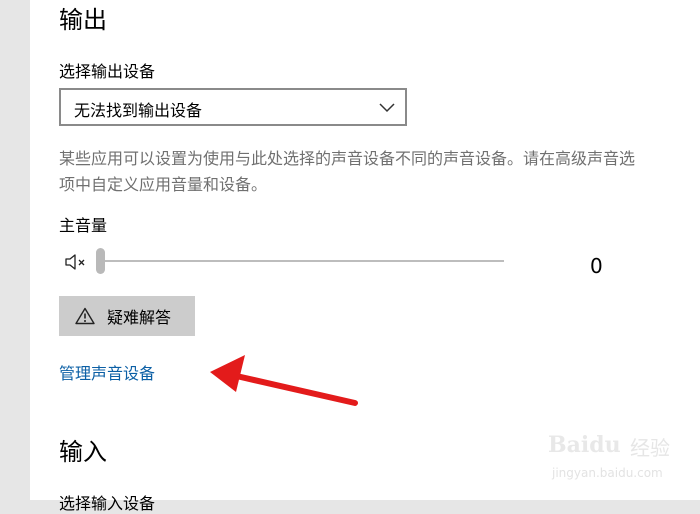 Image resolution: width=700 pixels, height=514 pixels. I want to click on input-device-label: 选择输入设备, so click(107, 503).